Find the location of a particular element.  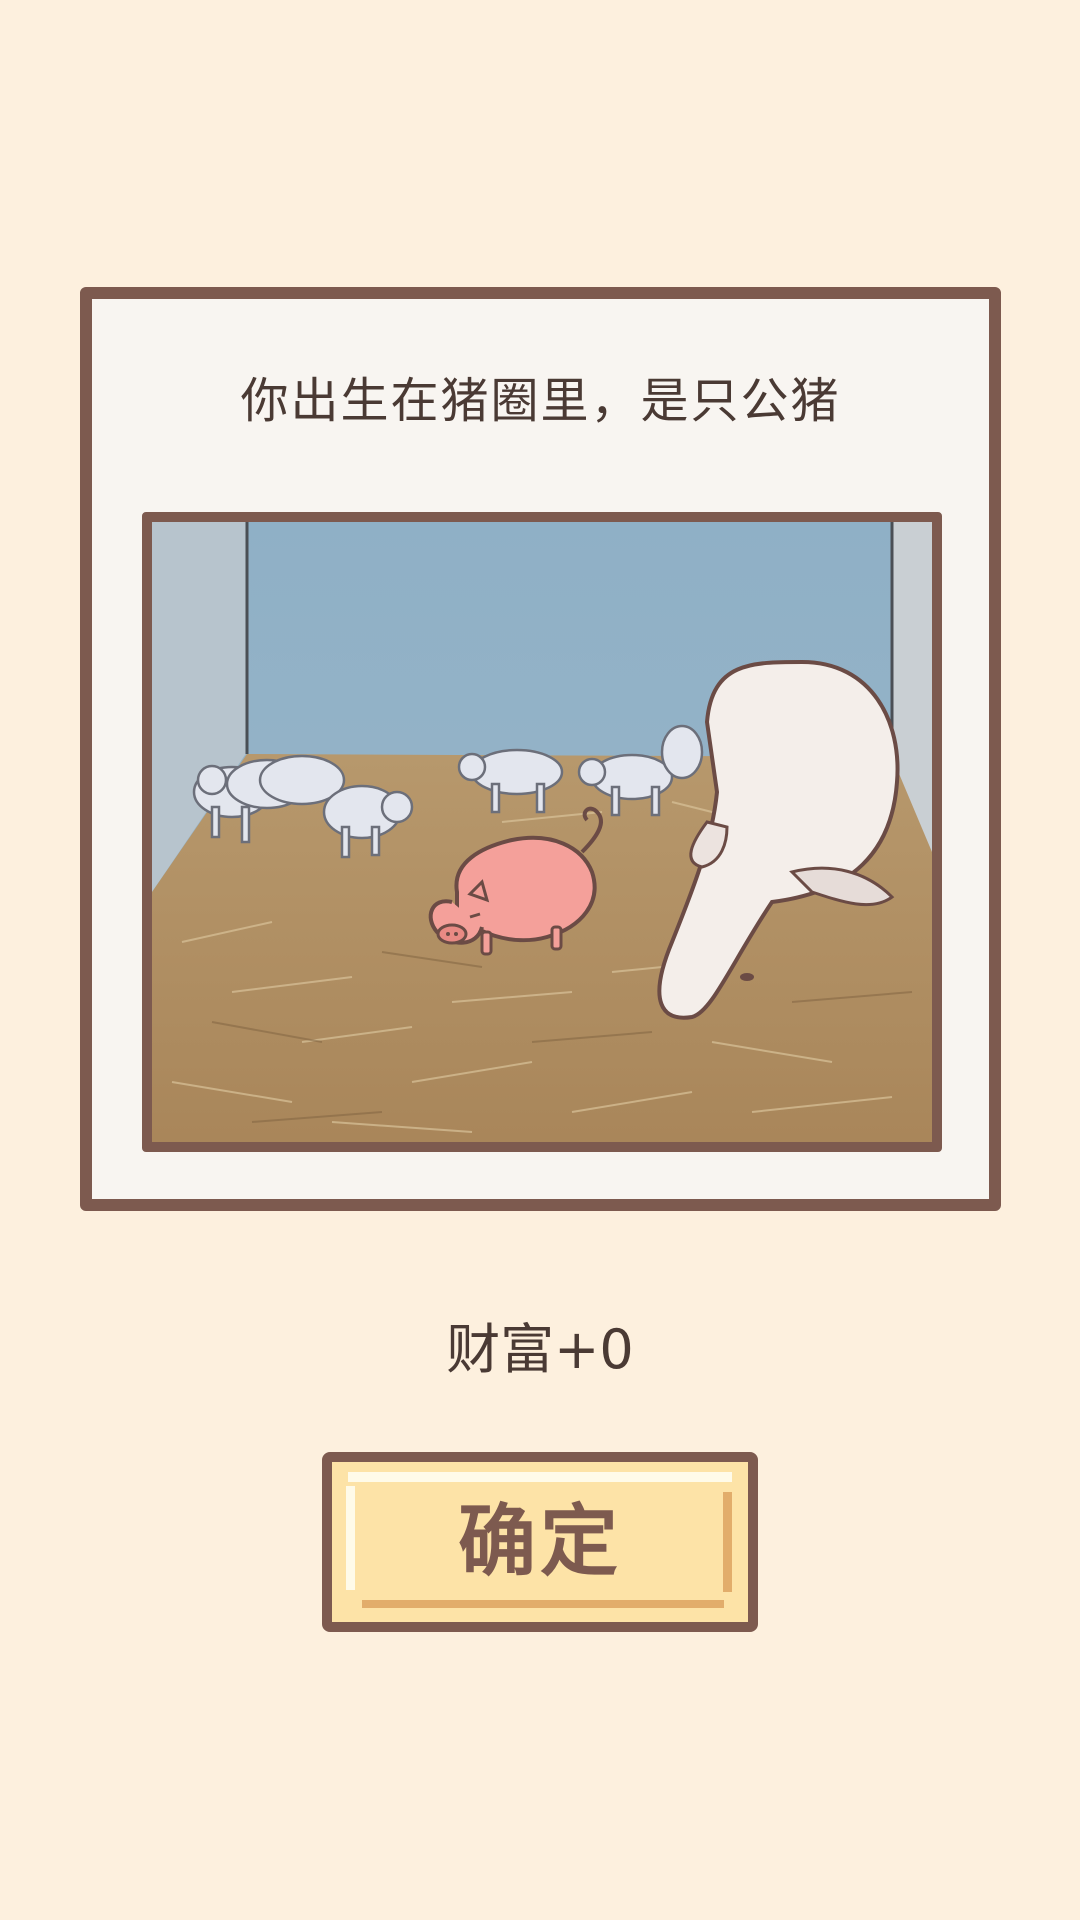

event-message: 你出生在猪圈里，是只公猪 is located at coordinates (540, 401).